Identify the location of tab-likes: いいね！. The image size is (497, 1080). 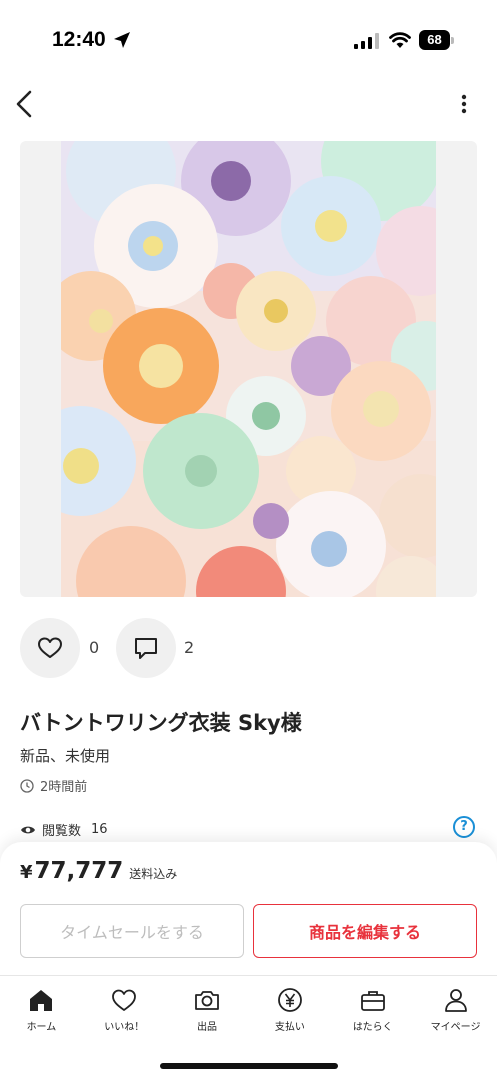
(124, 1010).